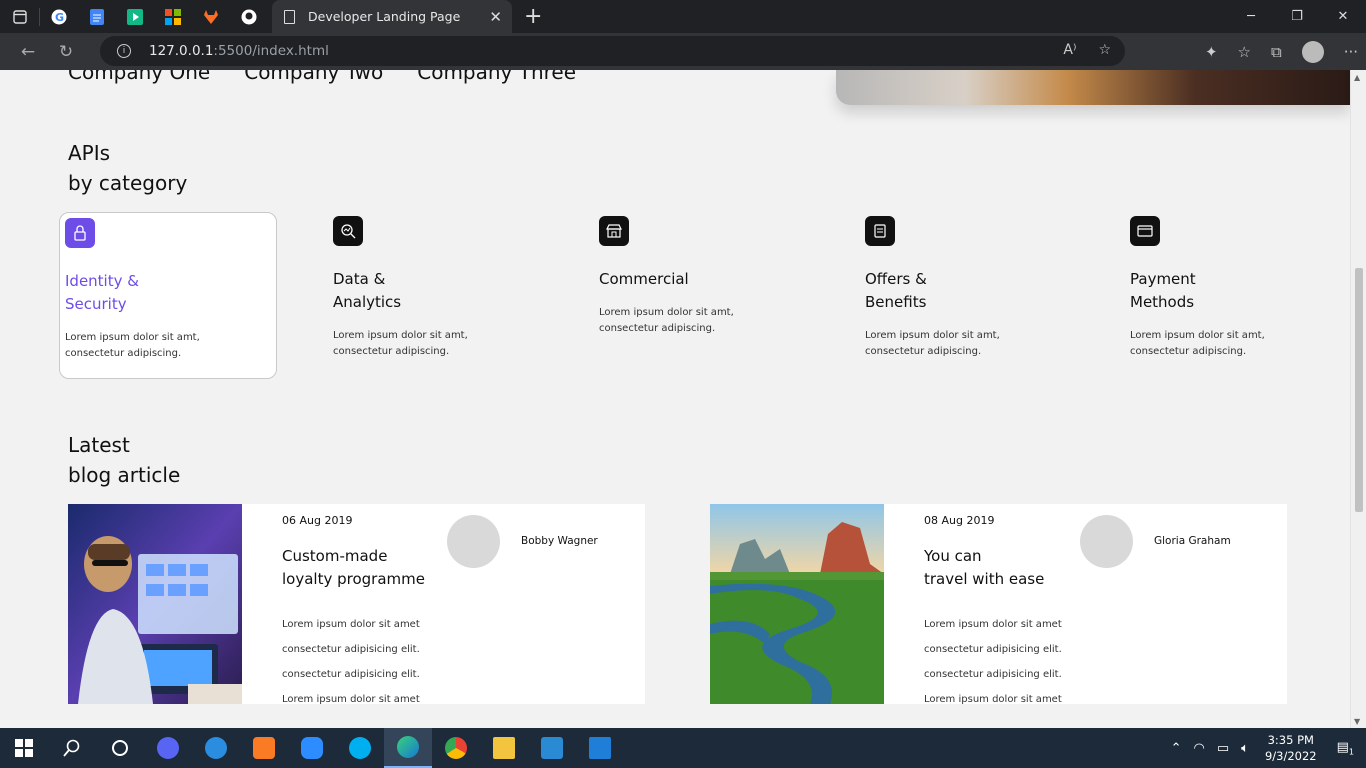 This screenshot has height=768, width=1366. What do you see at coordinates (1223, 748) in the screenshot?
I see `battery-icon: ▭` at bounding box center [1223, 748].